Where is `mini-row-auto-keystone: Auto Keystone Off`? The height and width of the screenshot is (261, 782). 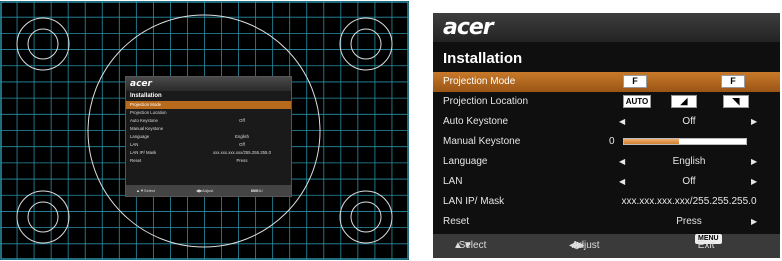 mini-row-auto-keystone: Auto Keystone Off is located at coordinates (187, 120).